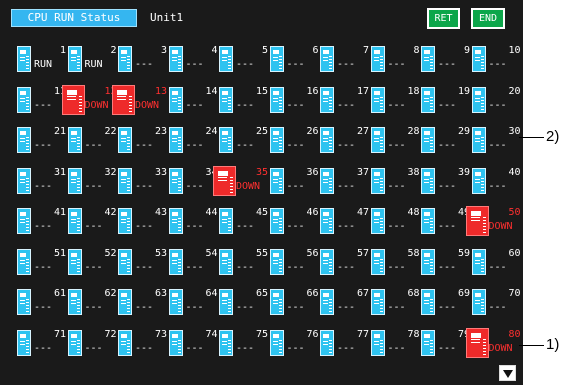 Image resolution: width=570 pixels, height=385 pixels. Describe the element at coordinates (294, 102) in the screenshot. I see `cpu-cell: 16 ---` at that location.